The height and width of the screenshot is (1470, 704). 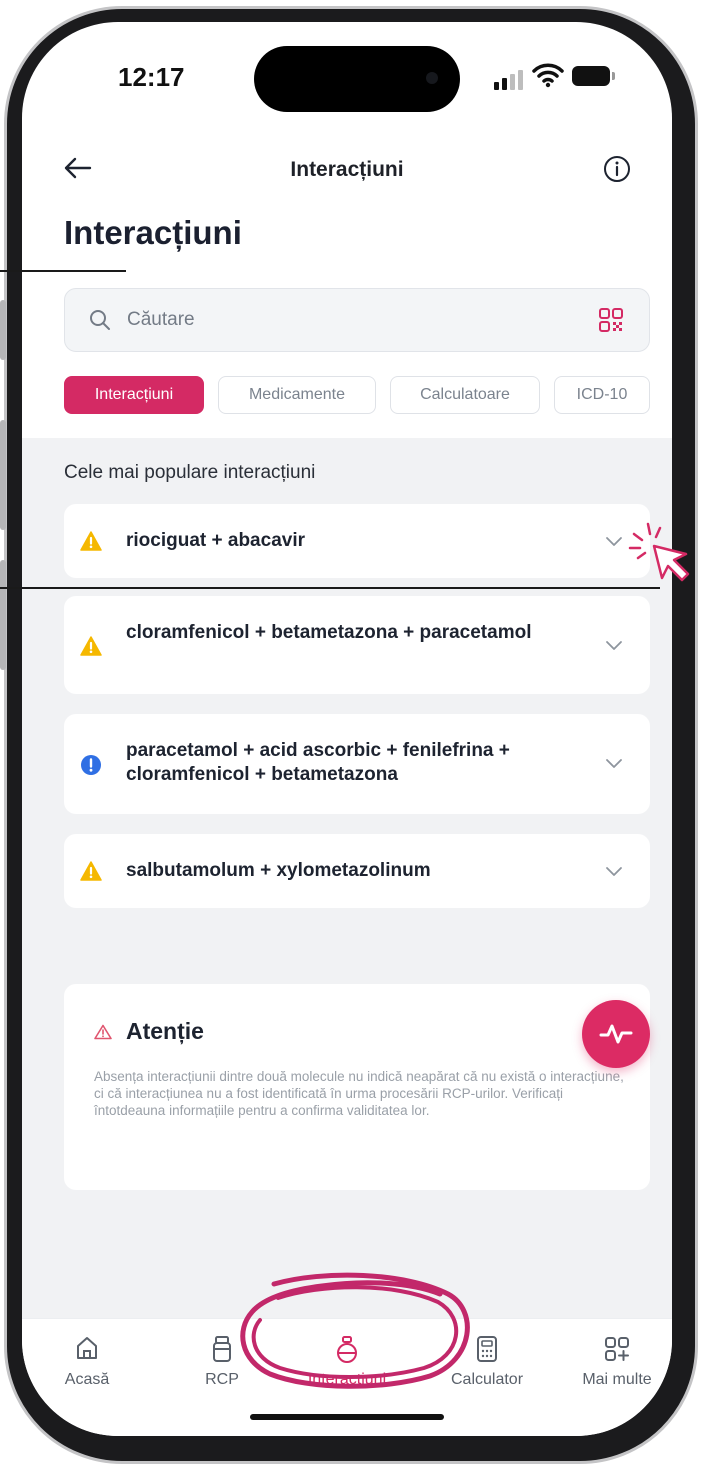 I want to click on chip-calculatoare: Calculatoare, so click(x=465, y=395).